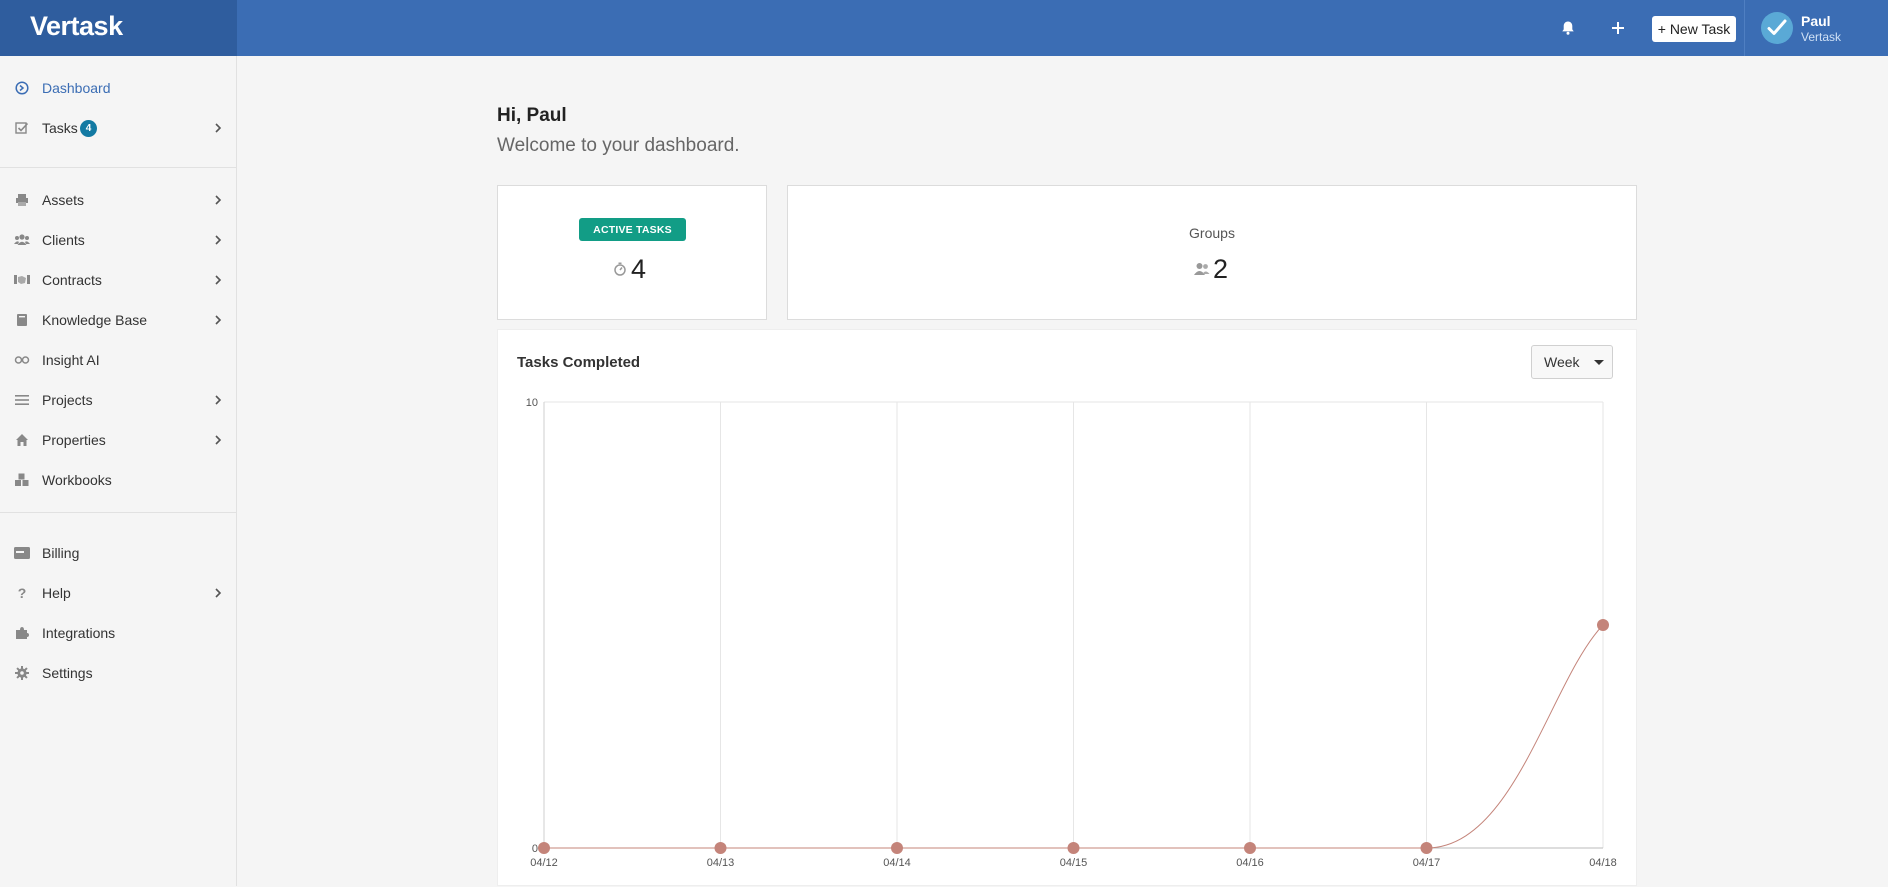  I want to click on sidebar-item-properties: Properties, so click(118, 440).